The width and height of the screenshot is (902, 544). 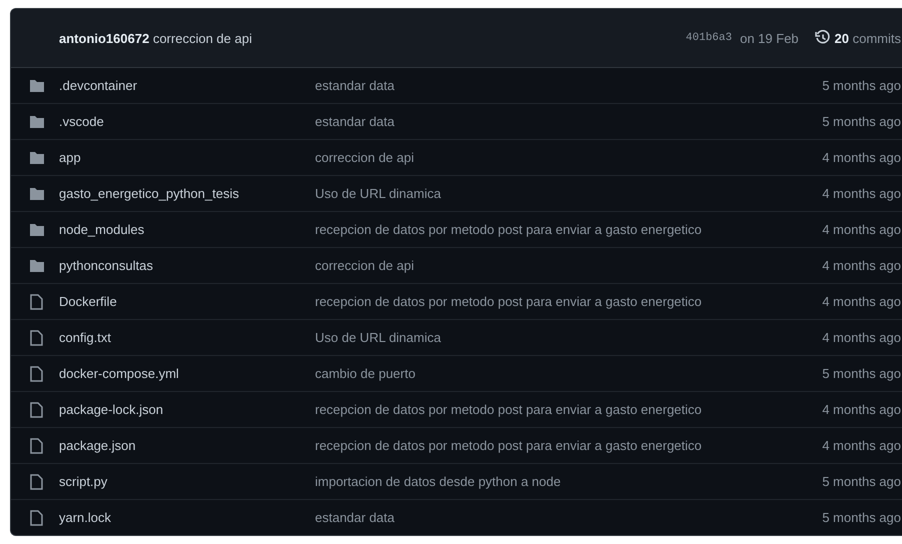 I want to click on commit-message-link: importacion de datos desde python a node, so click(x=568, y=481).